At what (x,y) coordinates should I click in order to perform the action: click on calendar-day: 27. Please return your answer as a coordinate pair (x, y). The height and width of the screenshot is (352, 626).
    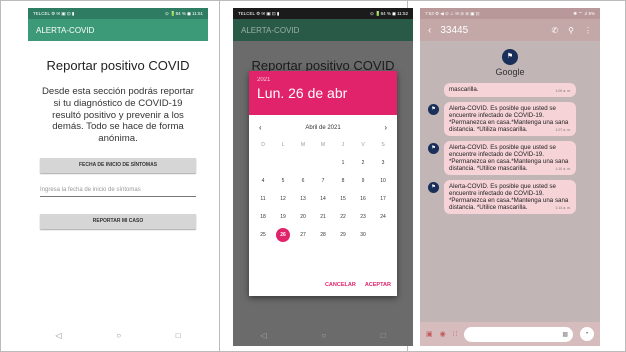
    Looking at the image, I should click on (303, 235).